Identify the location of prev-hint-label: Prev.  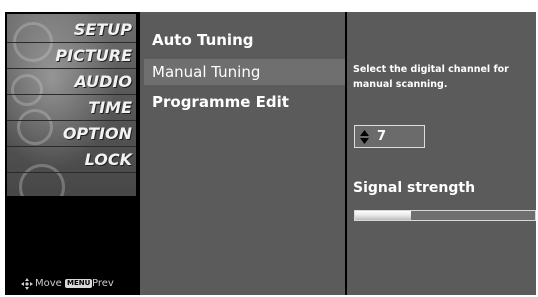
(103, 283).